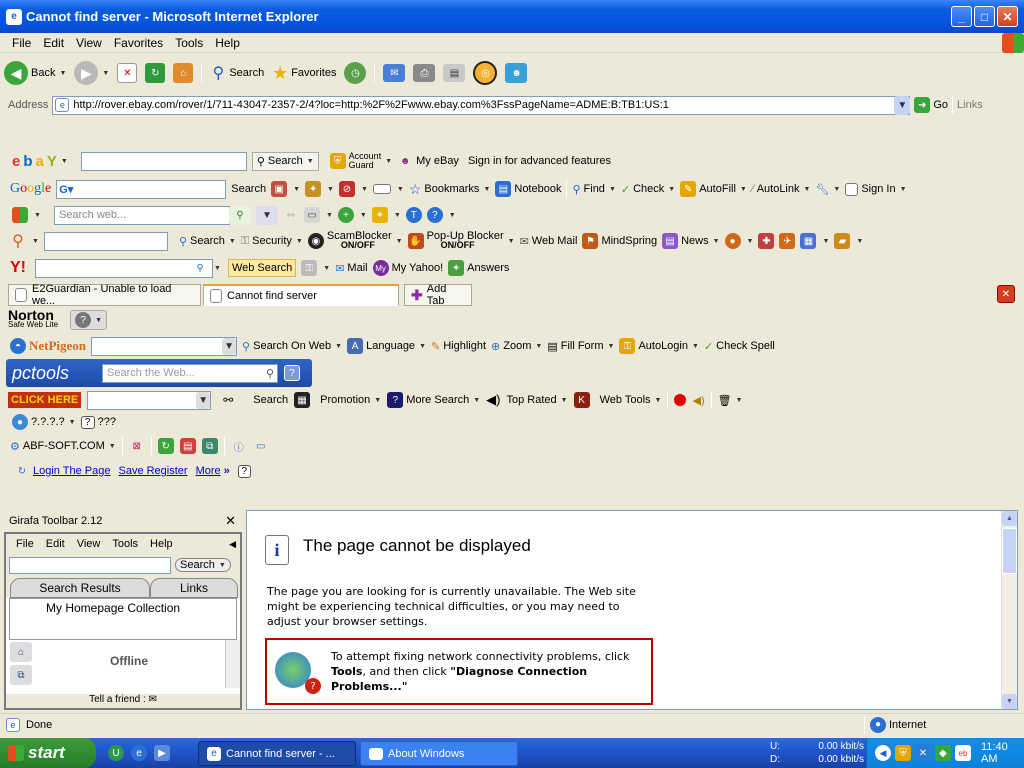 The image size is (1024, 768). I want to click on login-page-link: ↻ Login The Page, so click(62, 471).